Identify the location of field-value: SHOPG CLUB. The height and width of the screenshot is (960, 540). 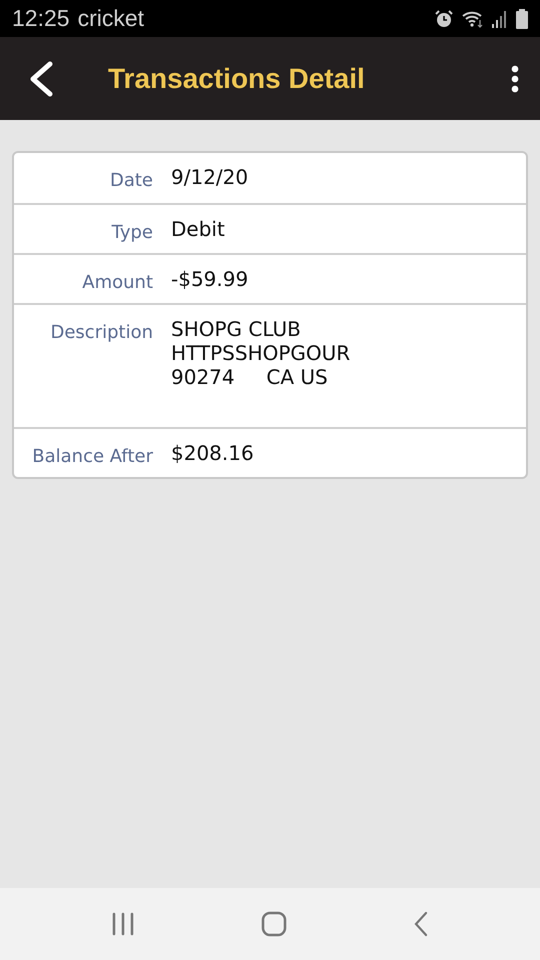
(236, 329).